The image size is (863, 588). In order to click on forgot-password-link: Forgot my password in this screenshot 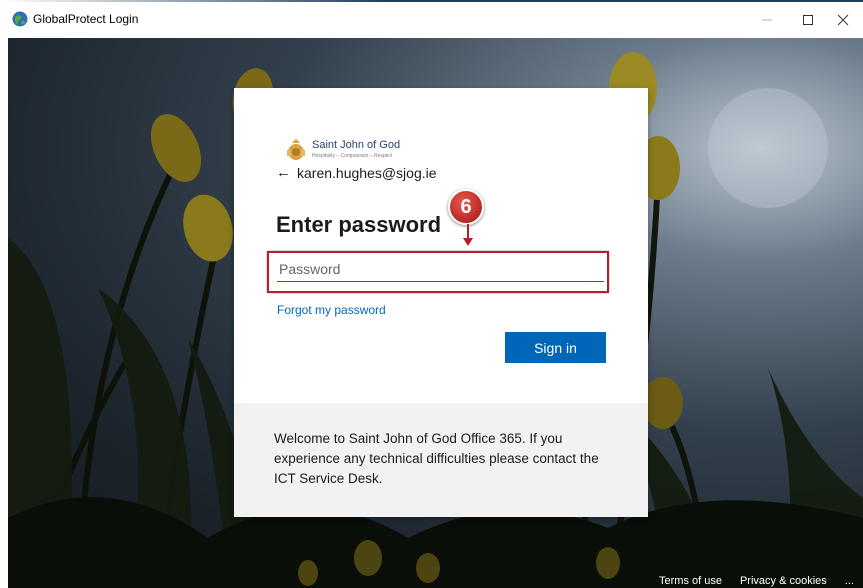, I will do `click(331, 310)`.